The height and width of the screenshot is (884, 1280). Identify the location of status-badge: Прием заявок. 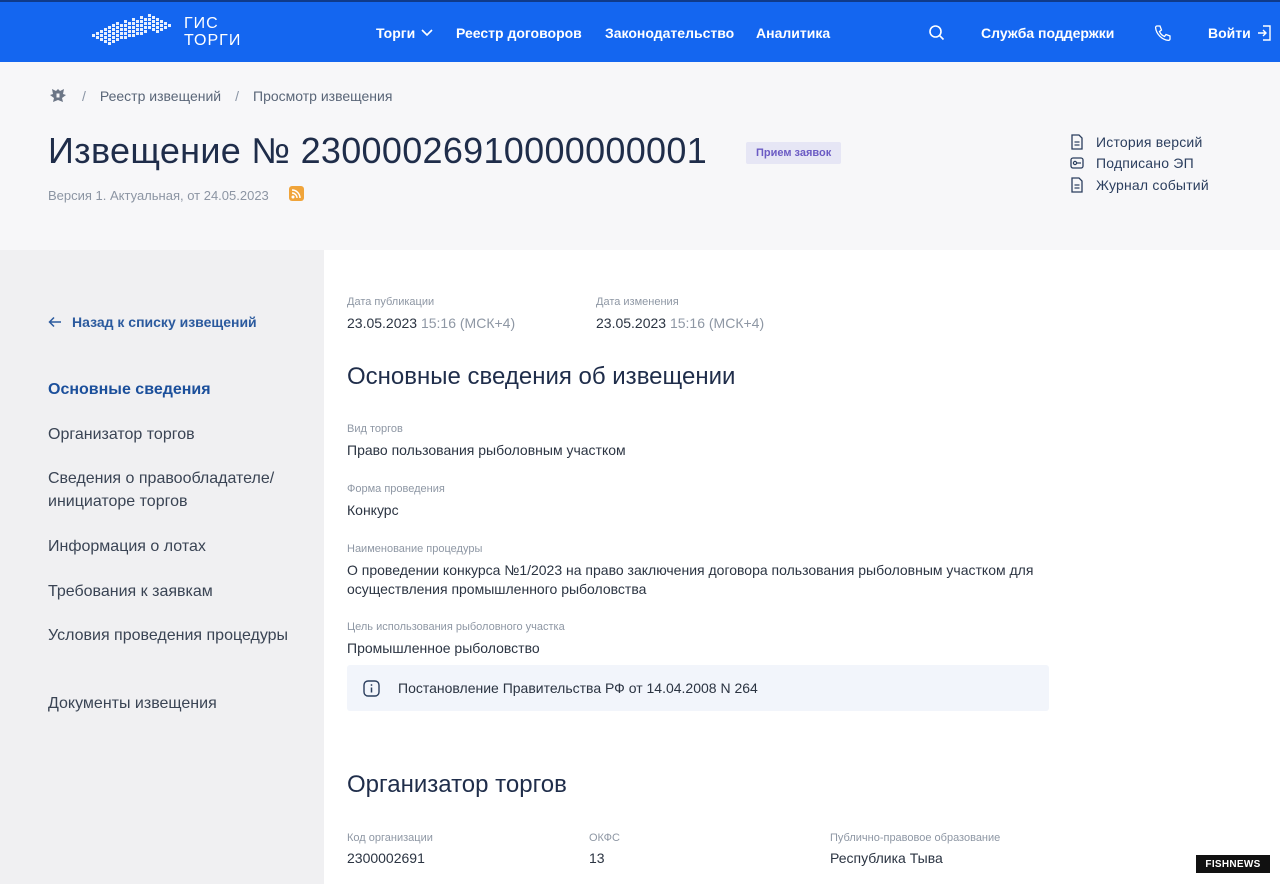
(794, 153).